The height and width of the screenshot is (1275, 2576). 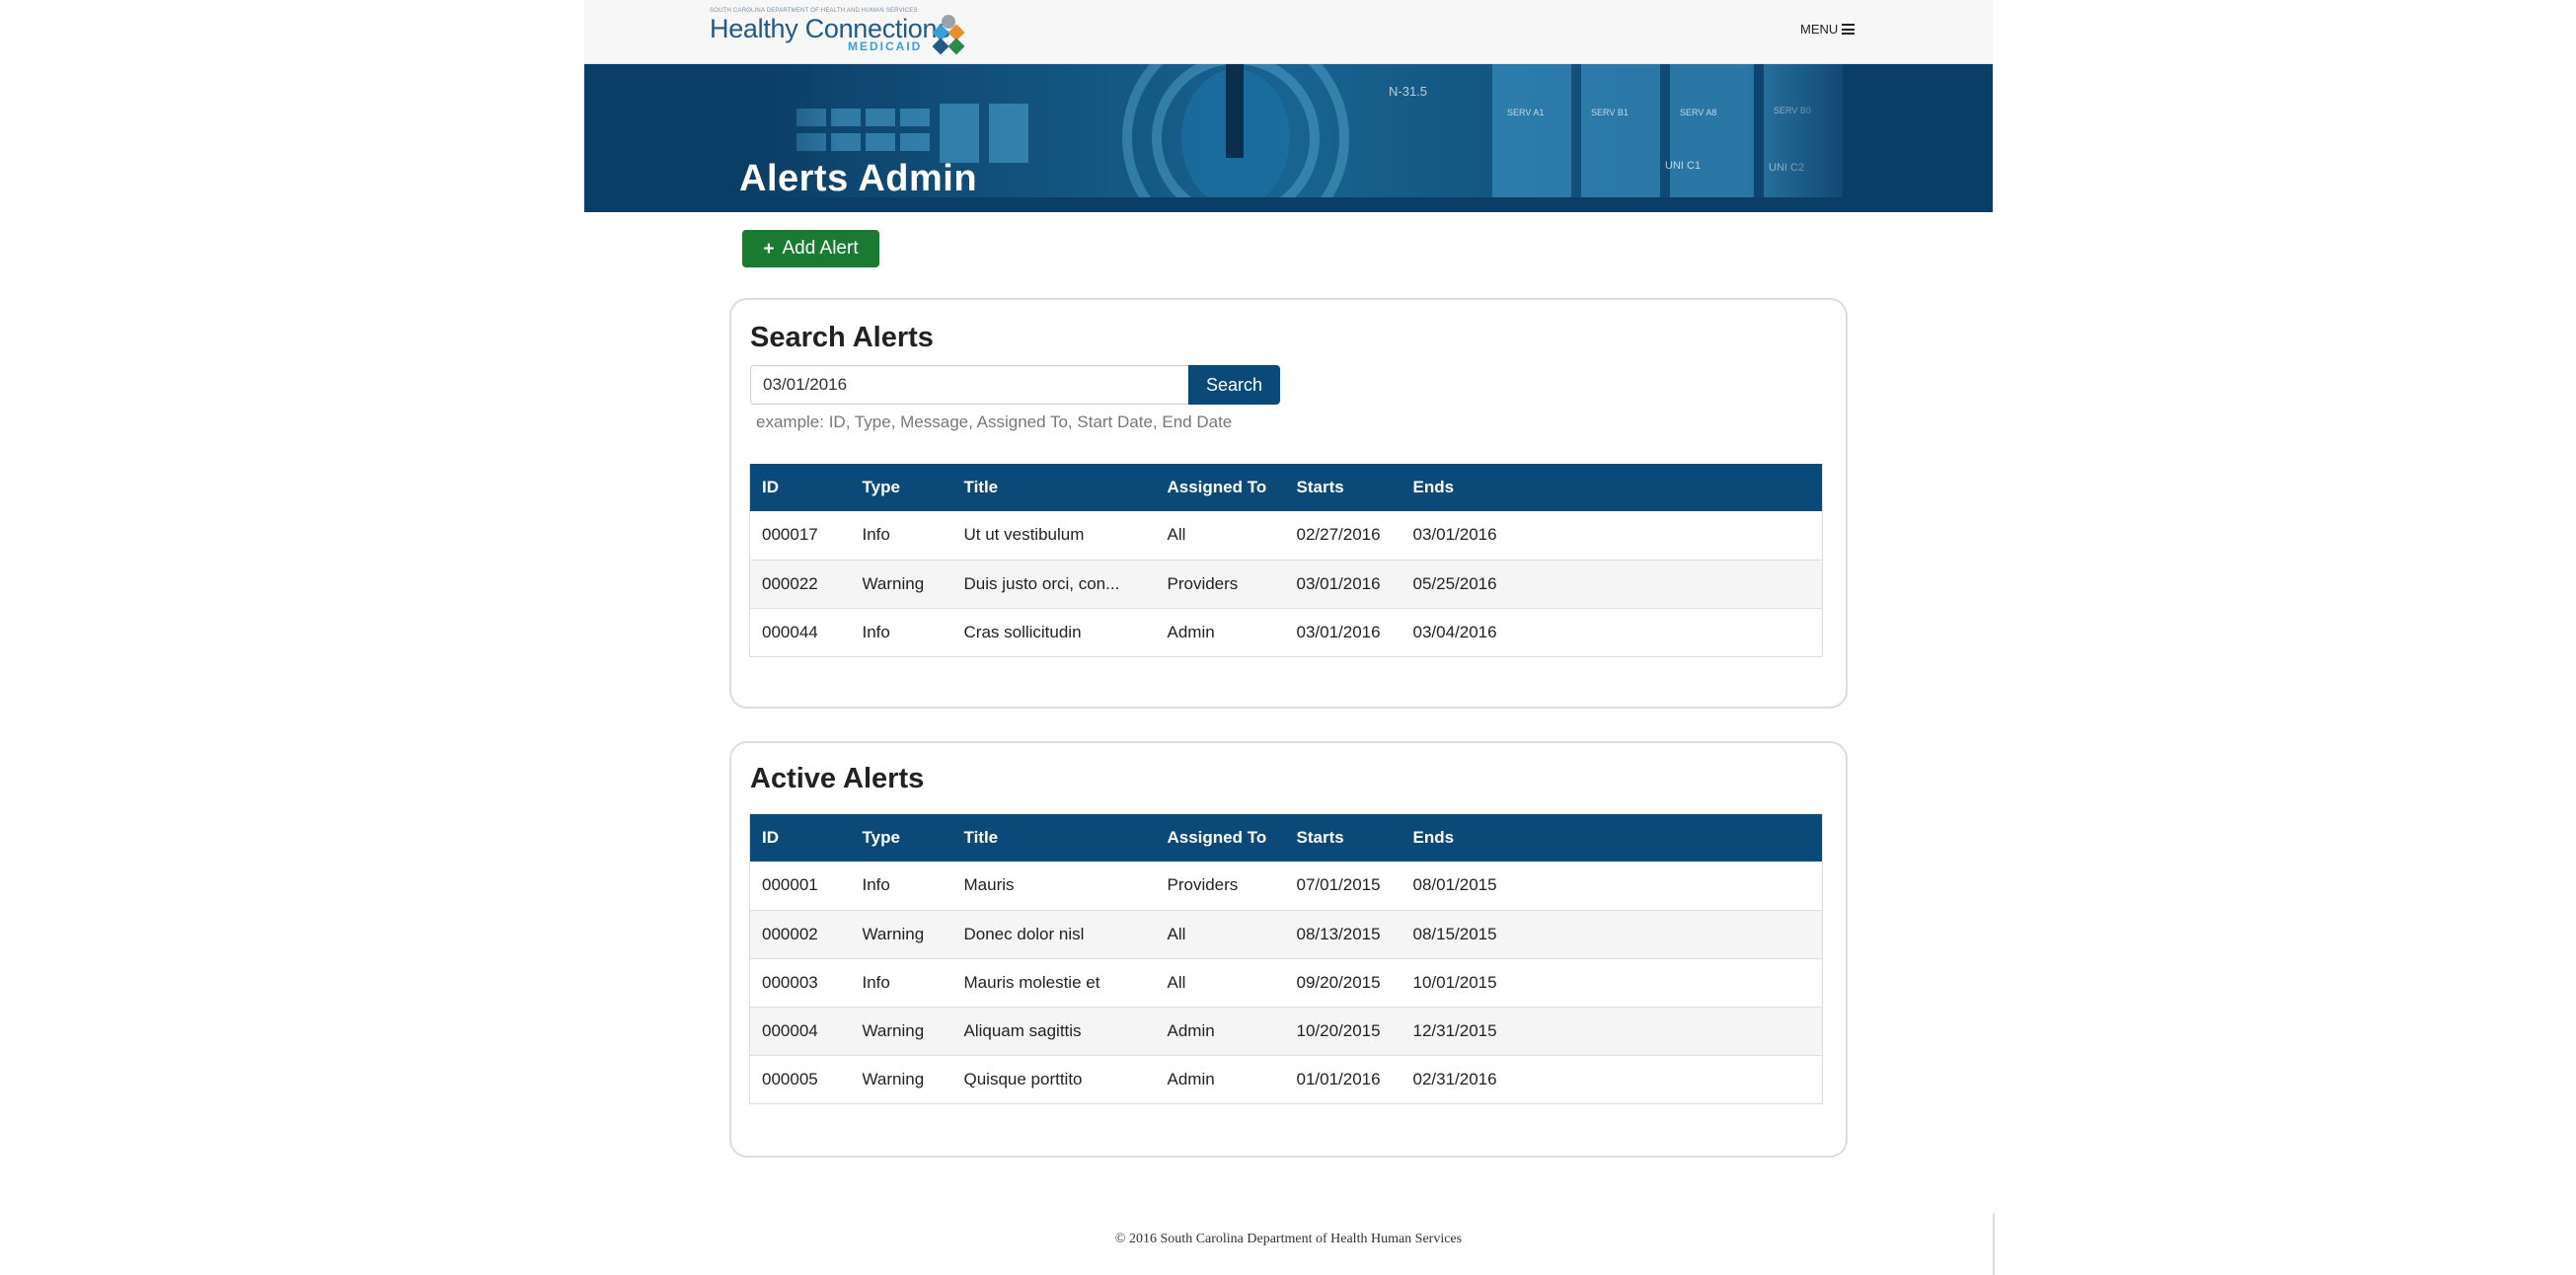 I want to click on cell-title: Mauris molestie et, so click(x=1053, y=983).